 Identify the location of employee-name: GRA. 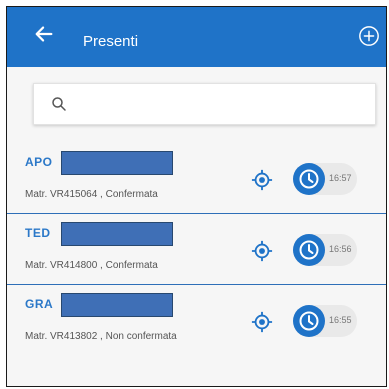
(39, 304).